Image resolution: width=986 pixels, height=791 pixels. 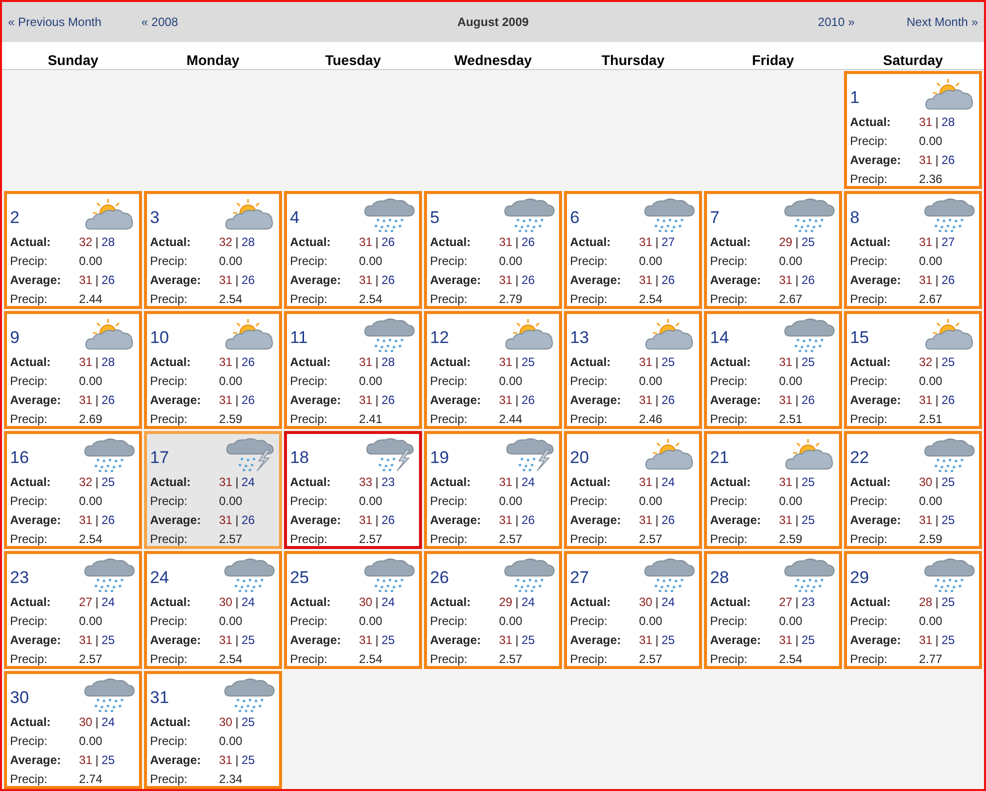 I want to click on next-month-link: Next Month », so click(x=942, y=22).